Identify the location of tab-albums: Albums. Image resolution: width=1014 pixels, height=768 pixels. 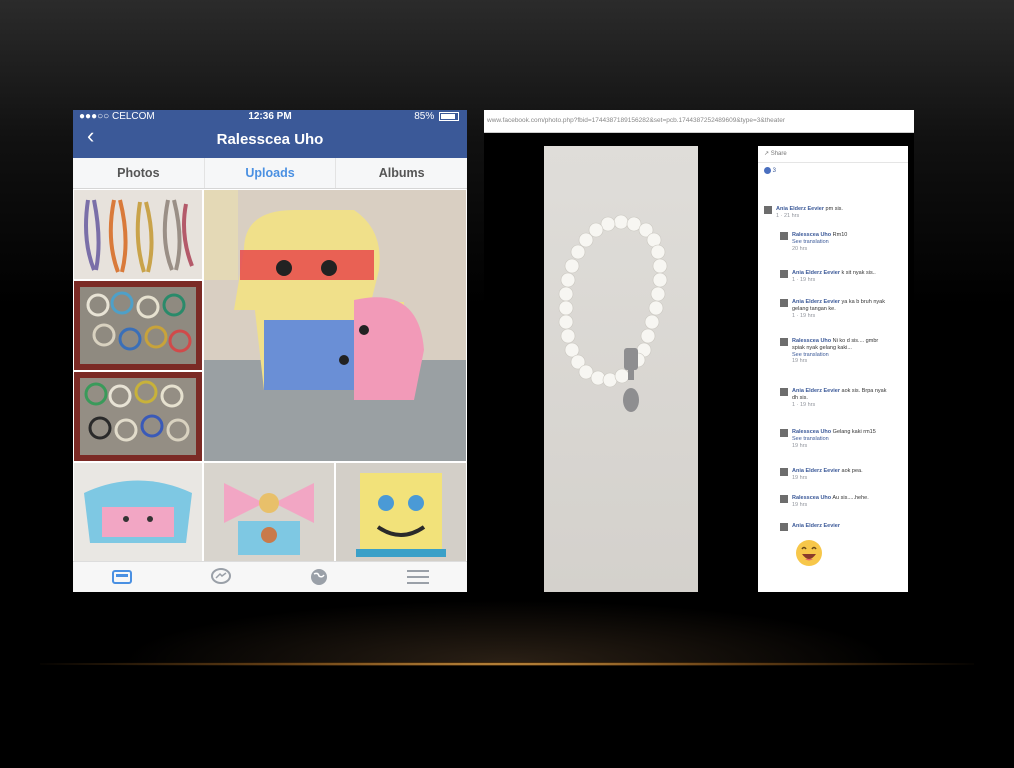
(401, 173).